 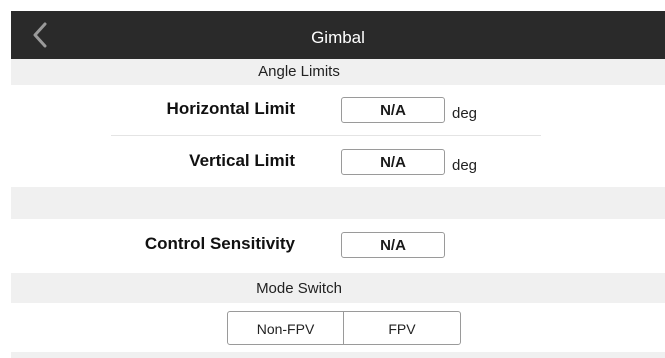 What do you see at coordinates (338, 161) in the screenshot?
I see `vertical-limit-row: Vertical Limit N/A deg` at bounding box center [338, 161].